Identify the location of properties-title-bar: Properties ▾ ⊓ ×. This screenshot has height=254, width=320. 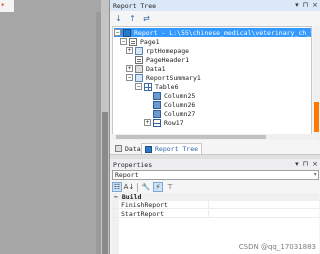
(215, 164).